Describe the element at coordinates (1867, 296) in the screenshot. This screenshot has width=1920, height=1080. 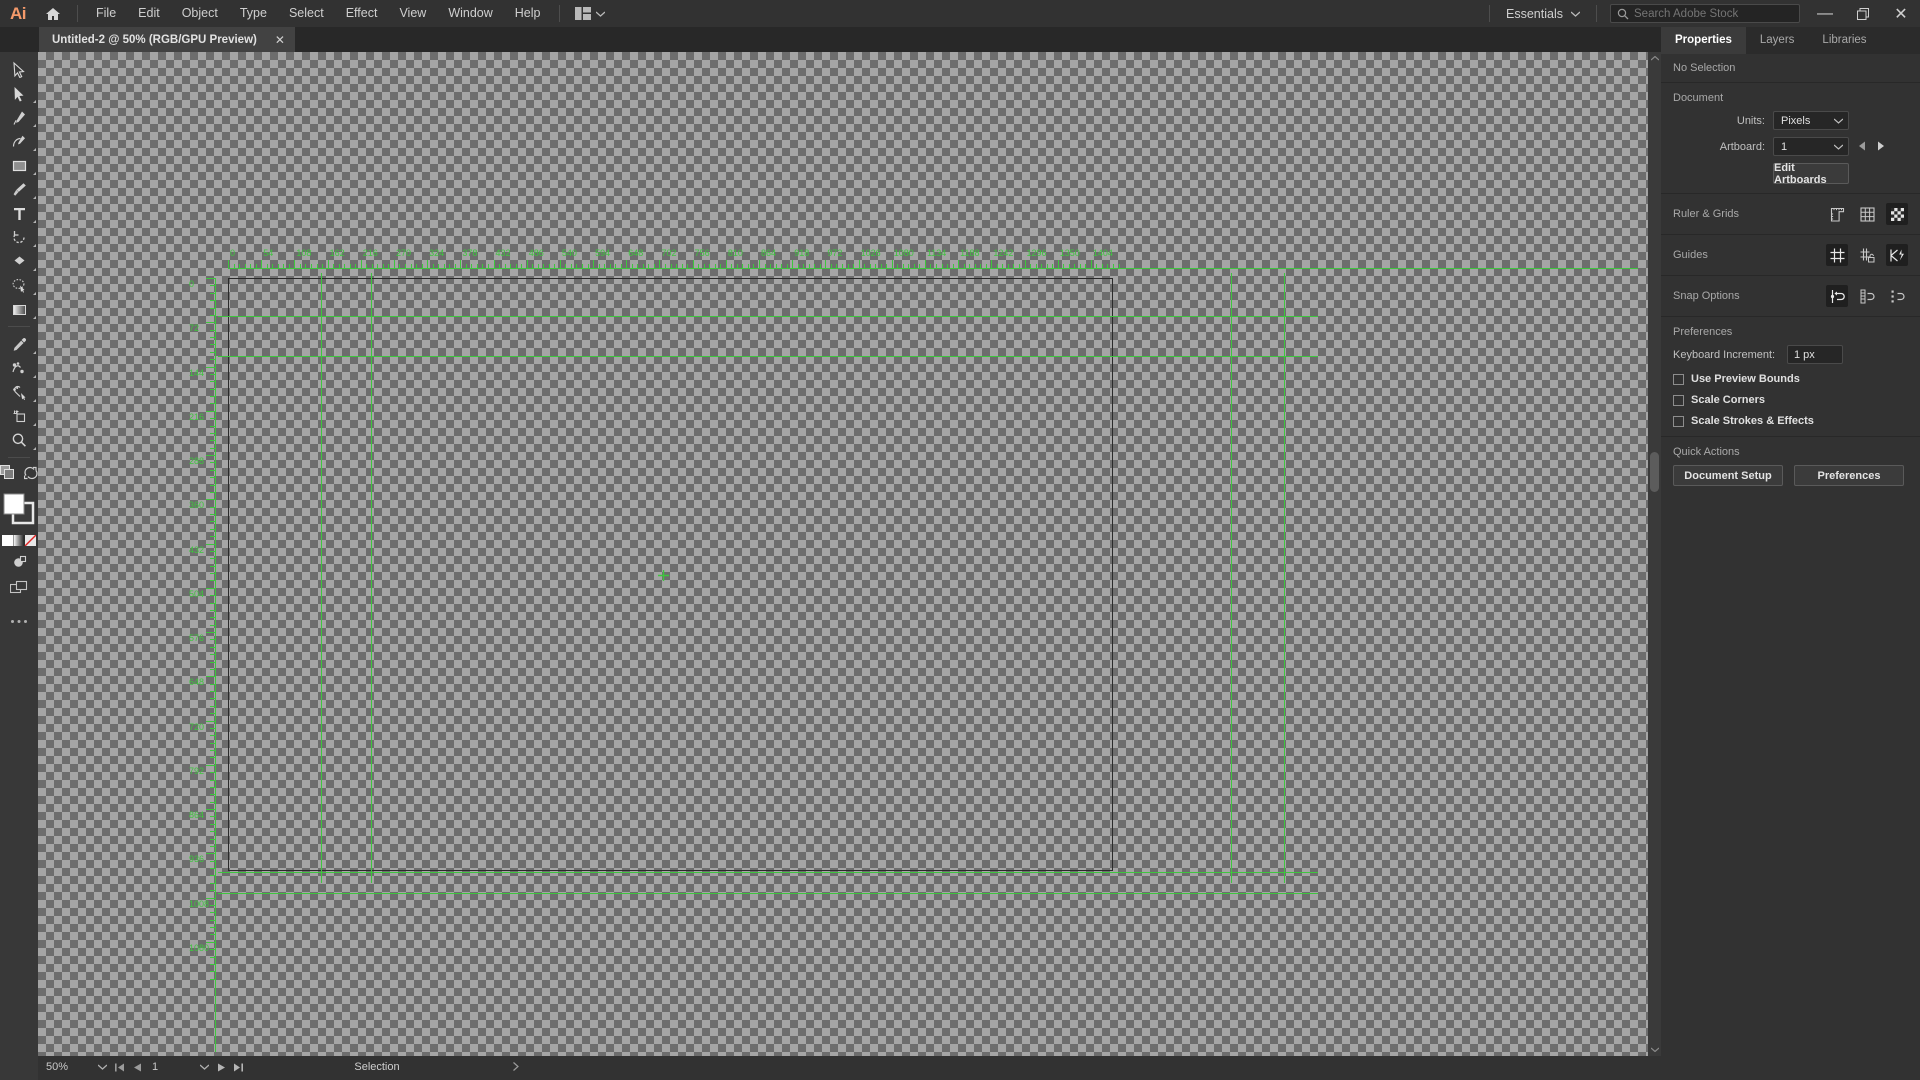
I see `snap-to-grid-icon` at that location.